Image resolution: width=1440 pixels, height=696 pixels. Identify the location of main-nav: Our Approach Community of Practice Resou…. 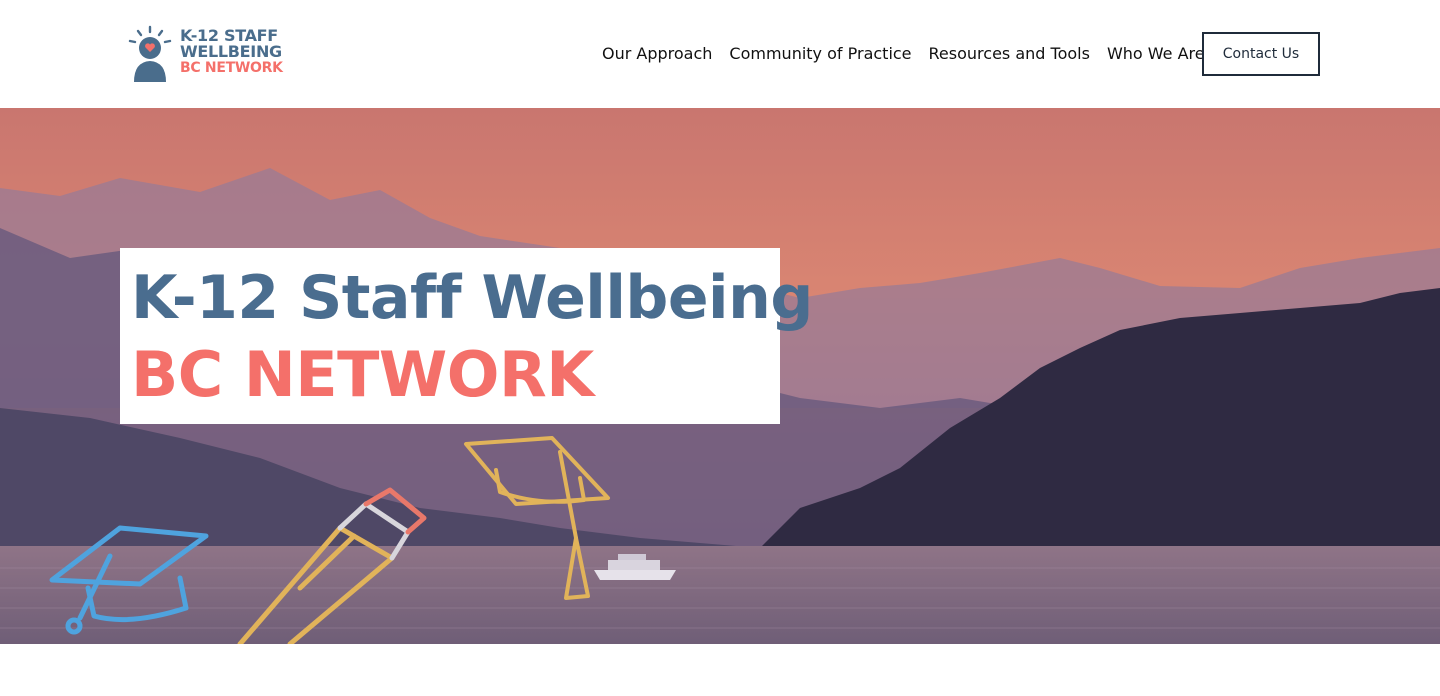
(903, 53).